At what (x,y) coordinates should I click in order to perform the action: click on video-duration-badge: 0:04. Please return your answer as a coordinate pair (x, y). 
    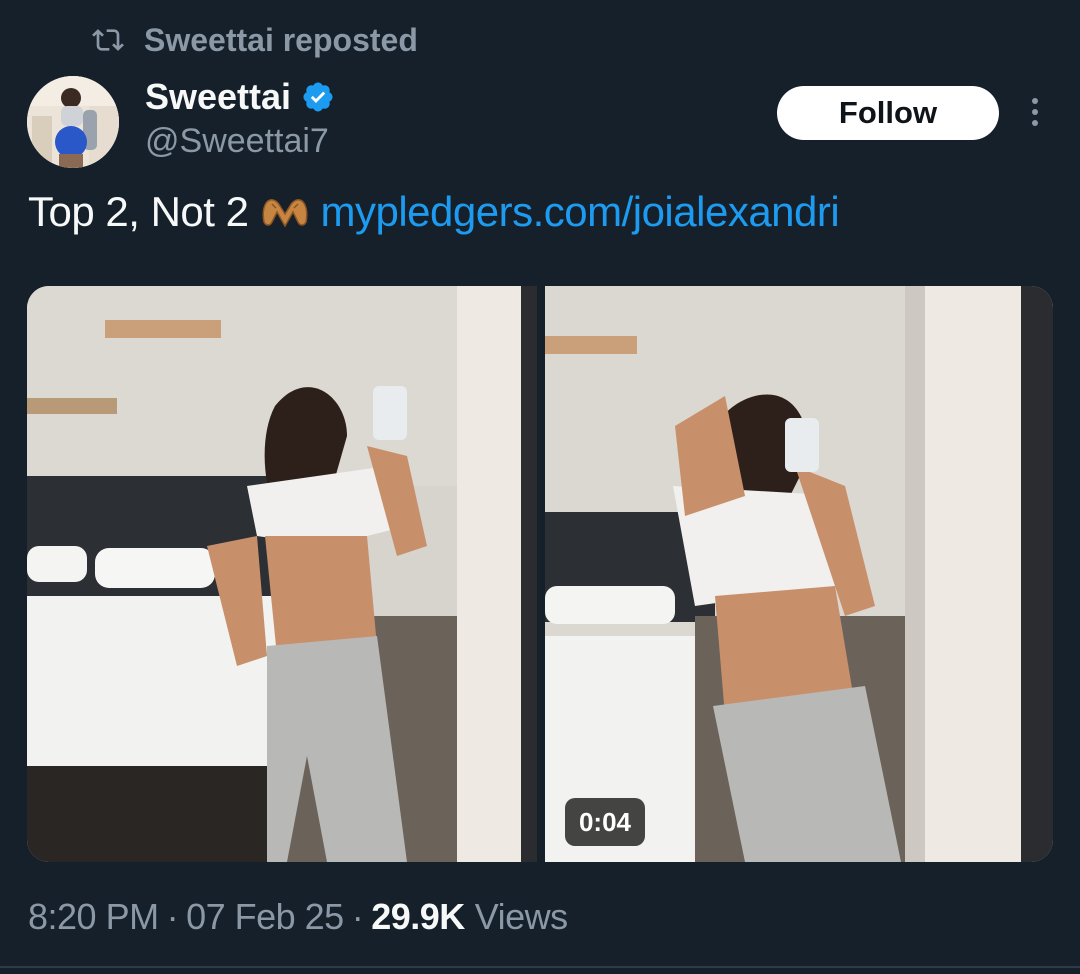
    Looking at the image, I should click on (605, 822).